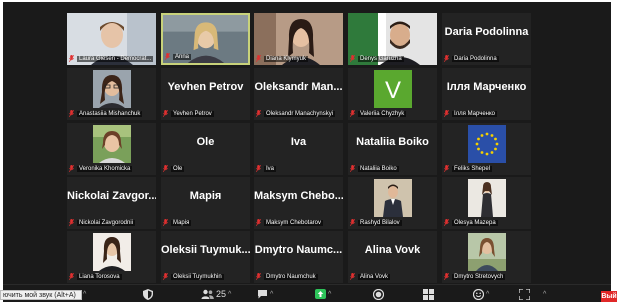 This screenshot has height=302, width=617. Describe the element at coordinates (205, 223) in the screenshot. I see `participant-label: Марія` at that location.